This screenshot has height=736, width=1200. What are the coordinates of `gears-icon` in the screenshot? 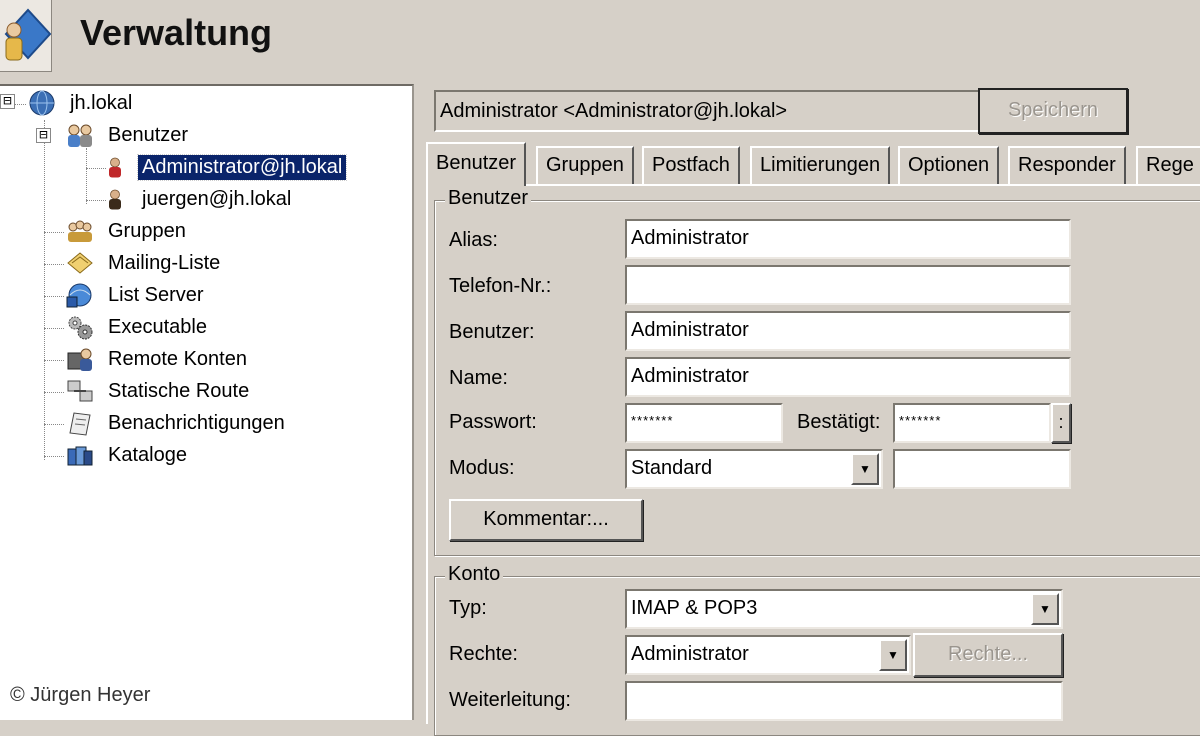 It's located at (80, 328).